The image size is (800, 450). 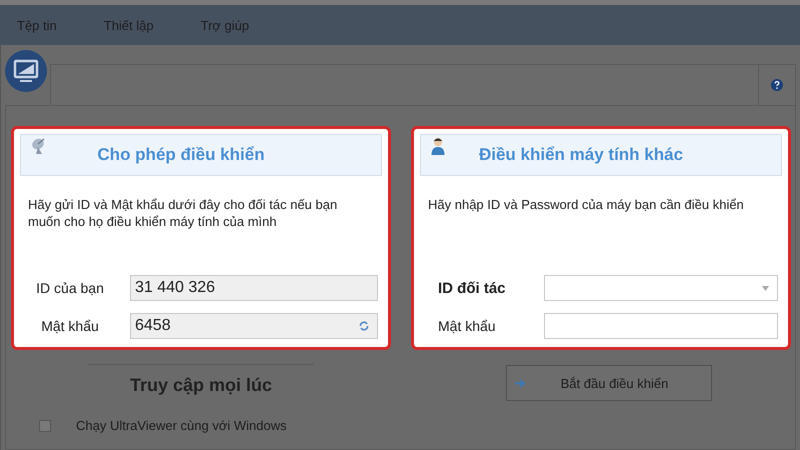 What do you see at coordinates (520, 383) in the screenshot?
I see `arrow-icon` at bounding box center [520, 383].